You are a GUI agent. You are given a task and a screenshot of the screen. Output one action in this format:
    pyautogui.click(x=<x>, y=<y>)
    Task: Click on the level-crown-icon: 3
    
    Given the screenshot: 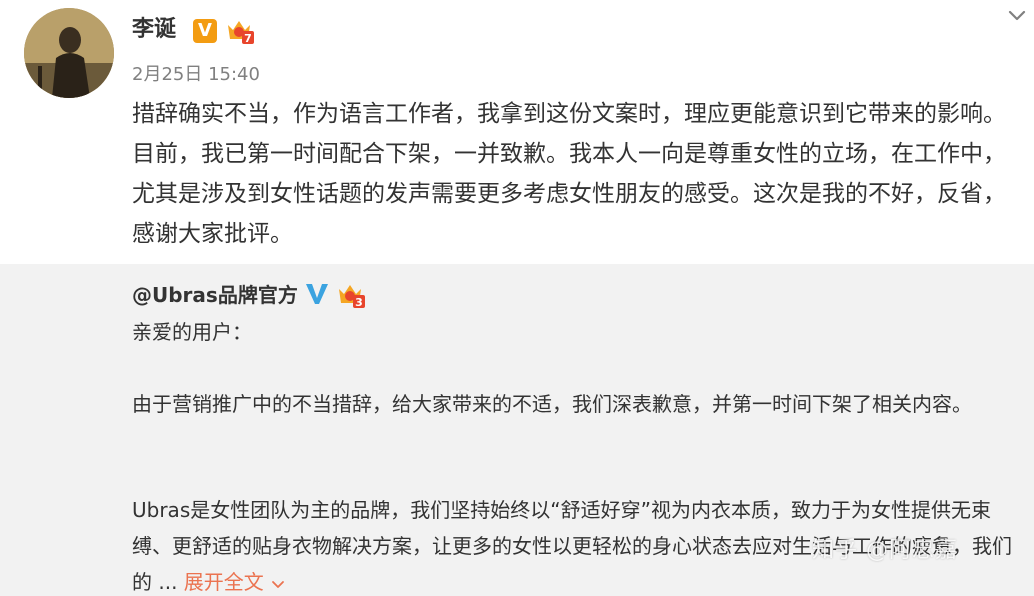 What is the action you would take?
    pyautogui.click(x=352, y=297)
    